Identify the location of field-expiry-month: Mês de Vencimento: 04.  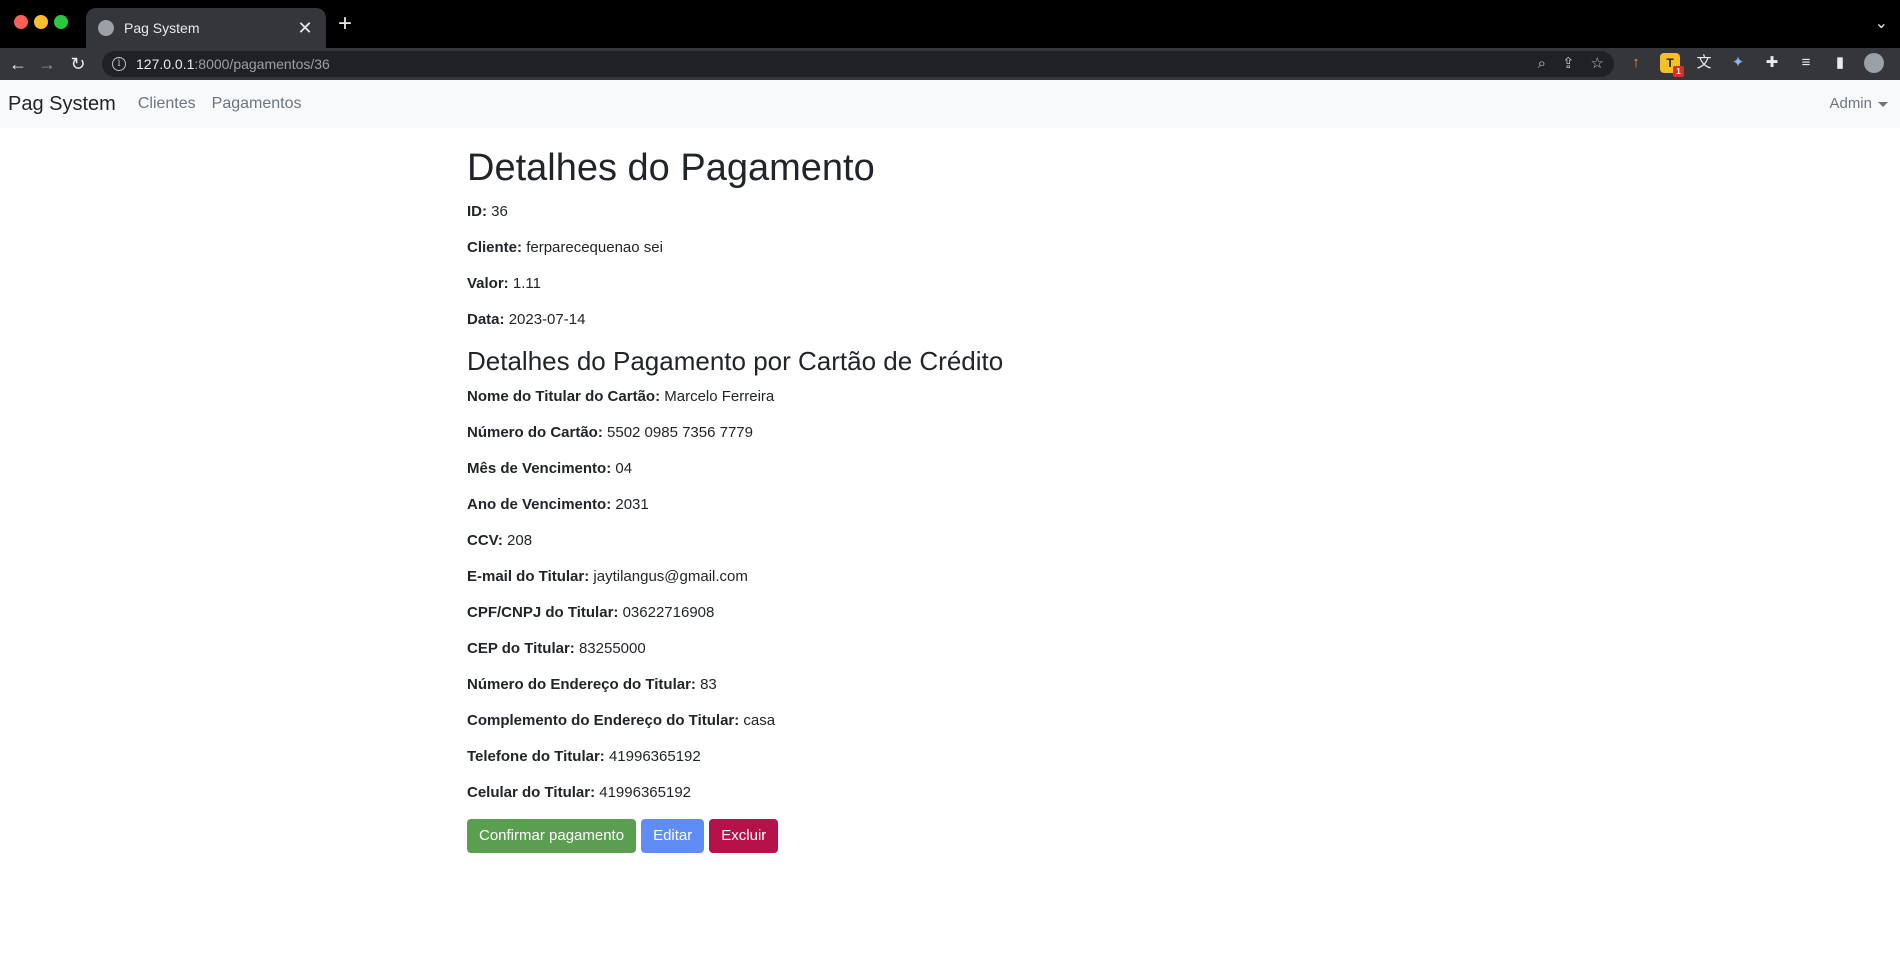
(957, 469).